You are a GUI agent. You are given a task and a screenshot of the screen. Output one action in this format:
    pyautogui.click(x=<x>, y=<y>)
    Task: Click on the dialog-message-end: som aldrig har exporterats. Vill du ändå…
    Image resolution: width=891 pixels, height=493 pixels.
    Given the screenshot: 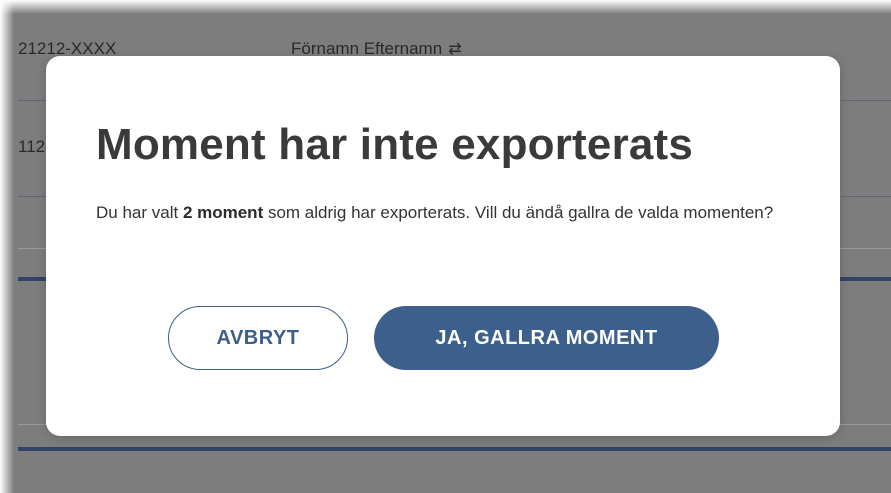 What is the action you would take?
    pyautogui.click(x=518, y=212)
    